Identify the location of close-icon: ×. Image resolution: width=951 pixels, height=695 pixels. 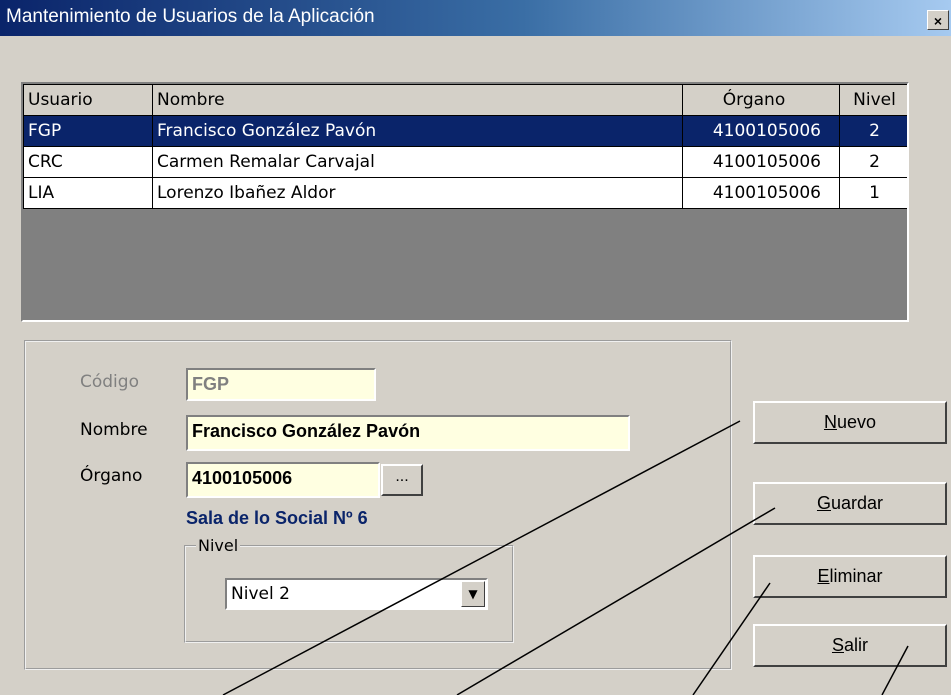
(938, 21).